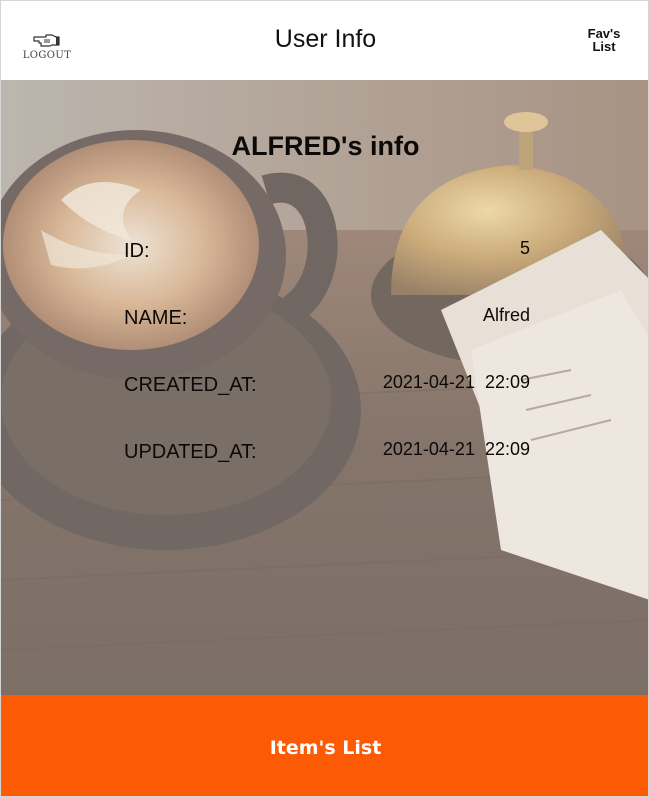 The image size is (649, 797). I want to click on field-label-updated-at: UPDATED_AT:, so click(190, 452).